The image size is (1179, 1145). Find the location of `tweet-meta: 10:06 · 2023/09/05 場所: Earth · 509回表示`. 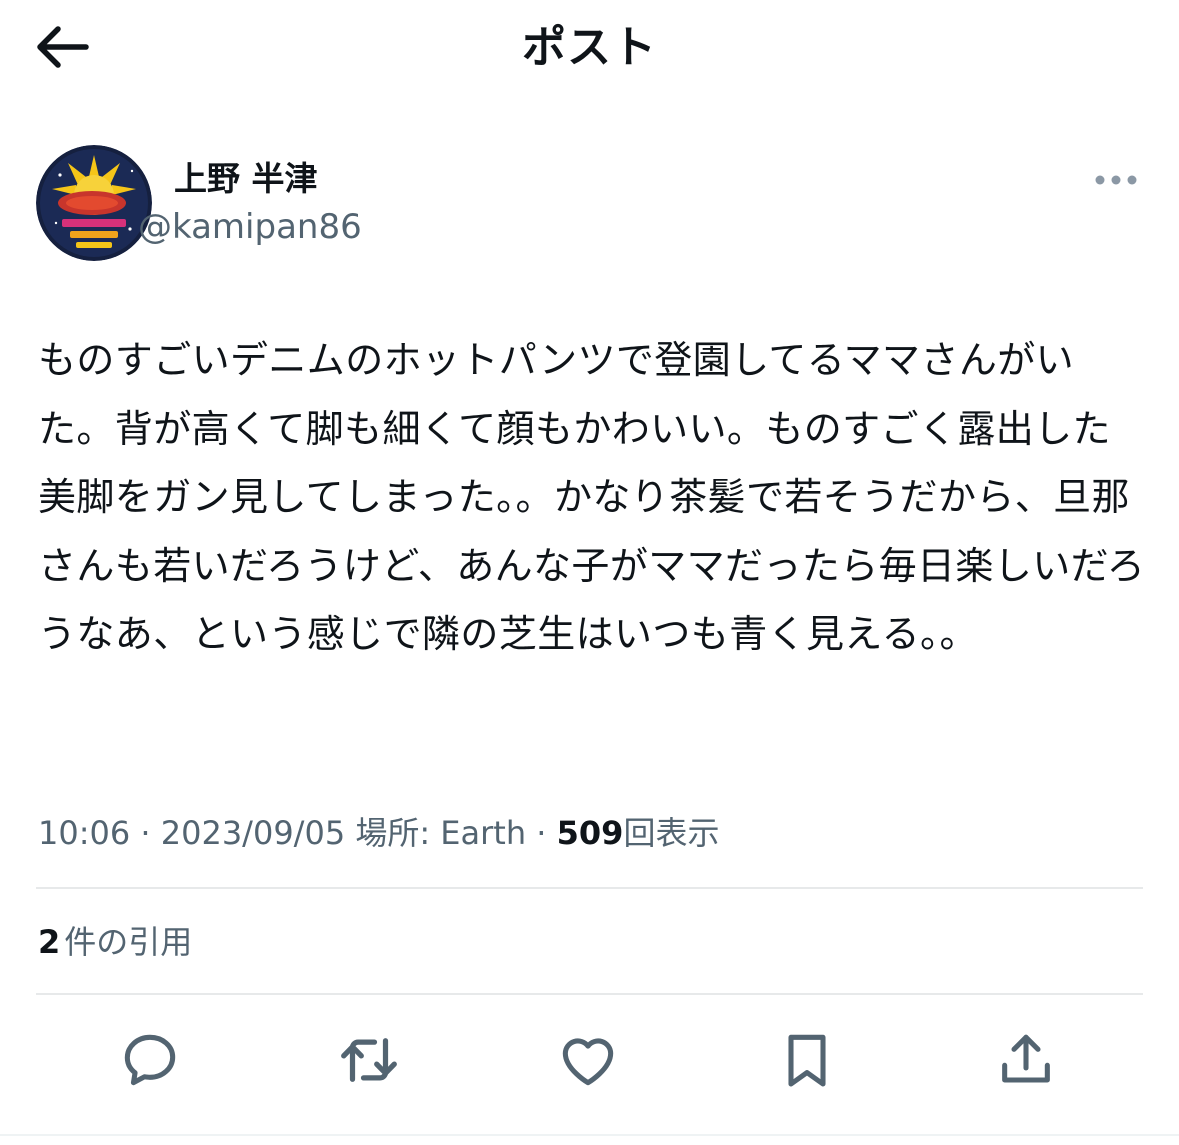

tweet-meta: 10:06 · 2023/09/05 場所: Earth · 509回表示 is located at coordinates (378, 833).